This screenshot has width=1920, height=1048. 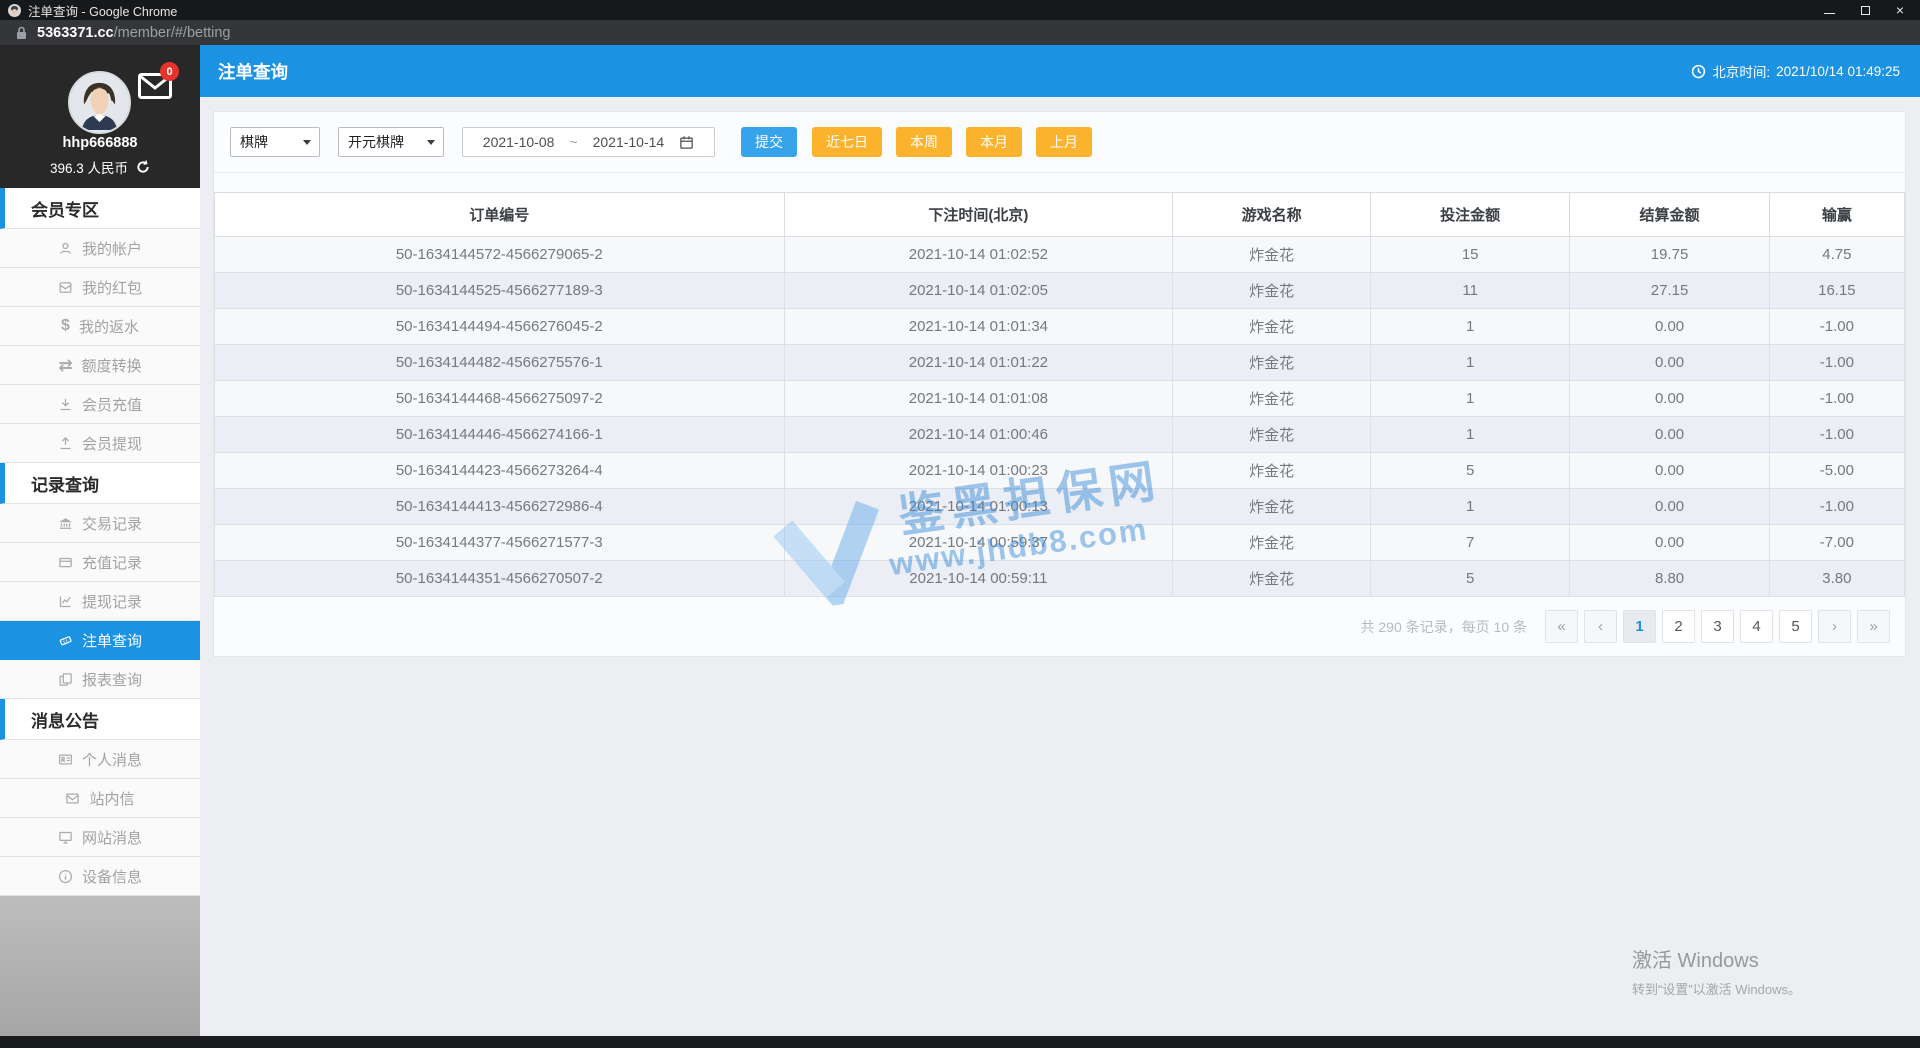 I want to click on sidebar-item-info: 设备信息, so click(x=100, y=876).